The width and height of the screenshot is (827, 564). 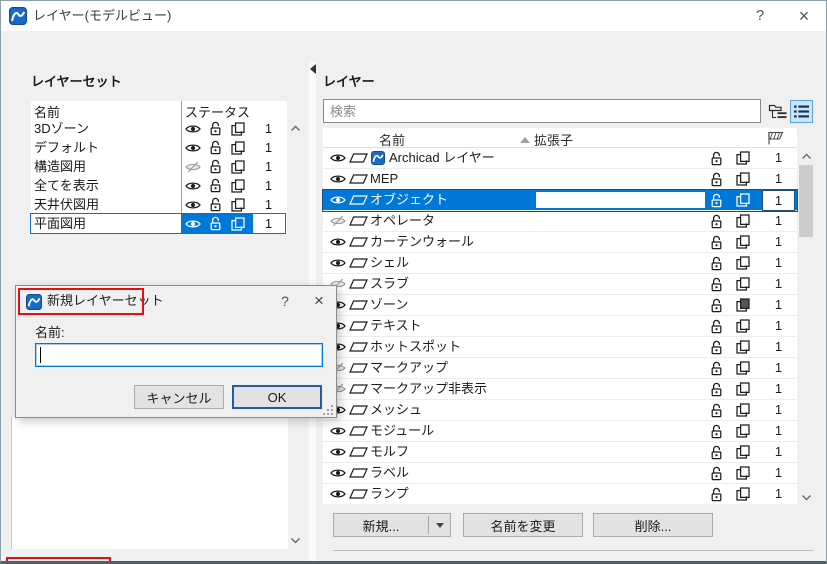 I want to click on table-row: カーテンウォール 1, so click(x=560, y=242).